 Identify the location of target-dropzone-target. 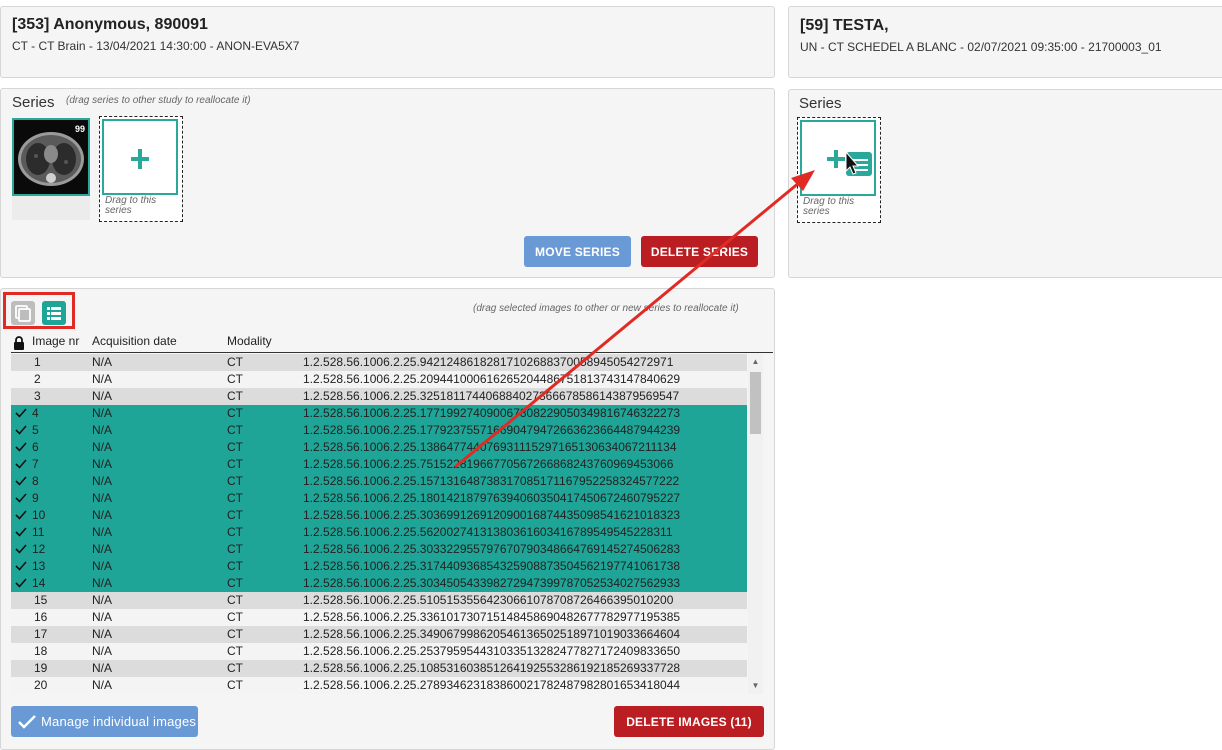
(838, 158).